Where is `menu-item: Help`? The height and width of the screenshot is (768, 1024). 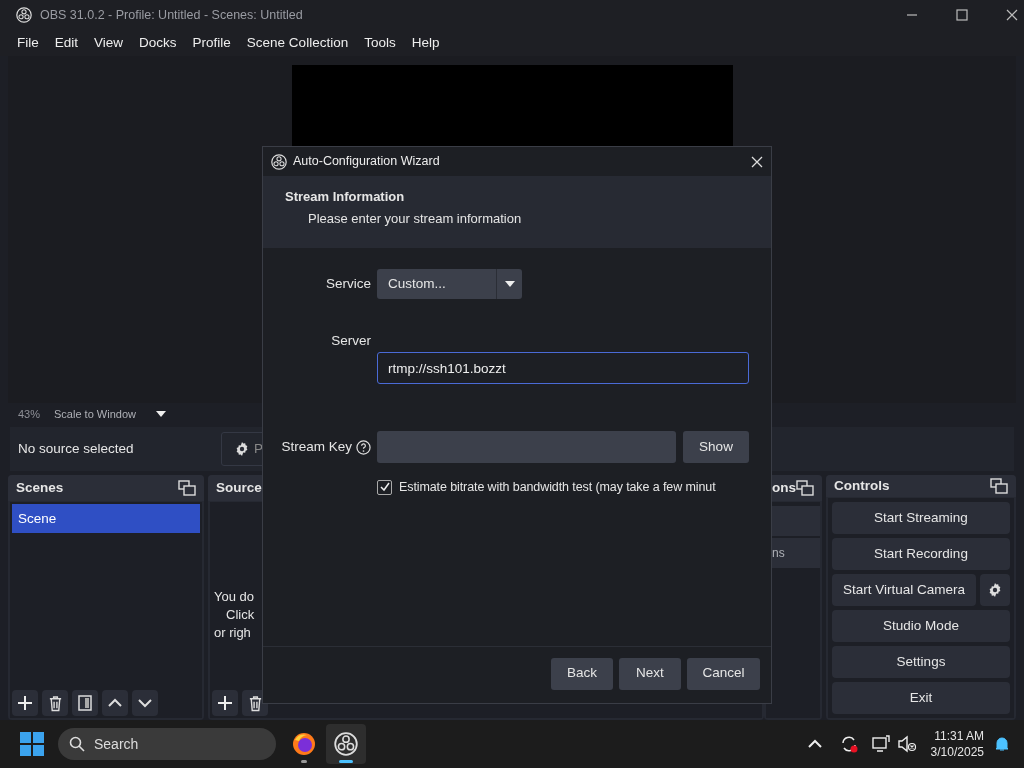 menu-item: Help is located at coordinates (425, 42).